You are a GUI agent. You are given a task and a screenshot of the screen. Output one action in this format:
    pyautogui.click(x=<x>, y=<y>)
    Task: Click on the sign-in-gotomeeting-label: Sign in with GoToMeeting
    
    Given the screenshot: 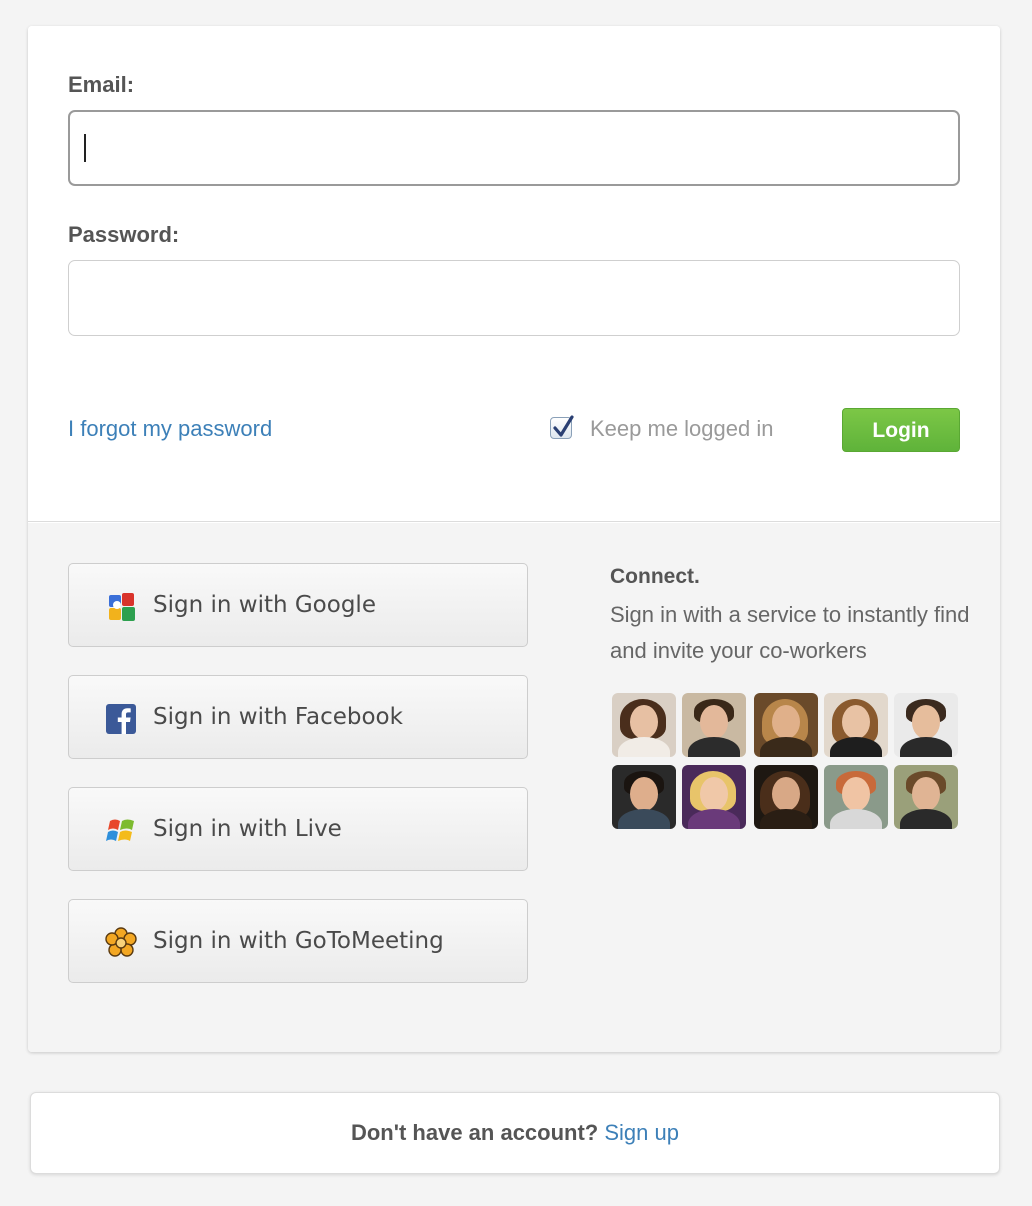 What is the action you would take?
    pyautogui.click(x=298, y=941)
    